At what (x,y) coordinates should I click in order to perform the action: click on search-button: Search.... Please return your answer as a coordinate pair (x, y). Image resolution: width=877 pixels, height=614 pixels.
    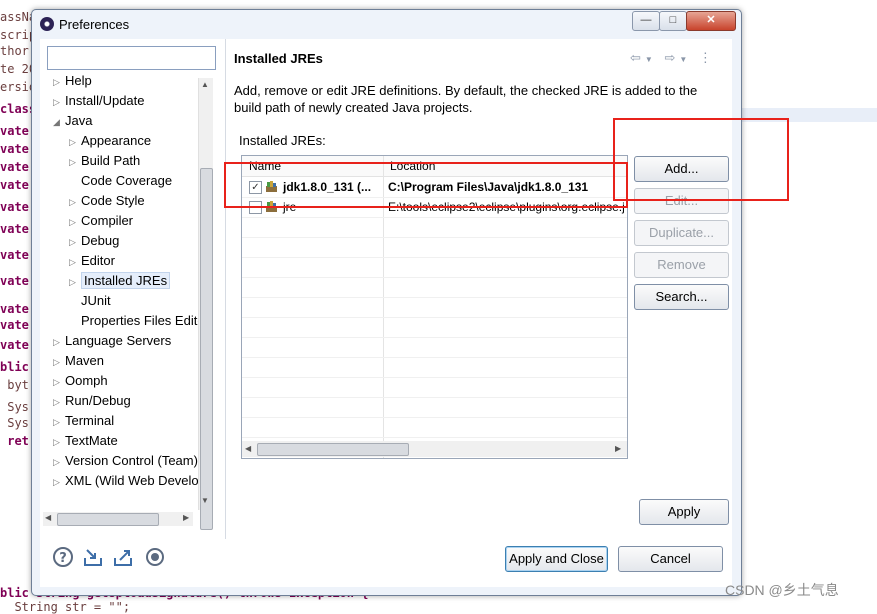
    Looking at the image, I should click on (681, 297).